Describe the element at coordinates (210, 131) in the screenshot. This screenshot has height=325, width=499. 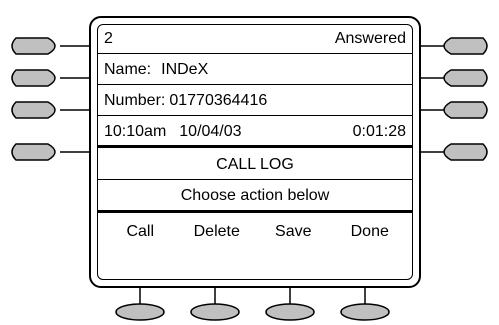
I see `call-date: 10/04/03` at that location.